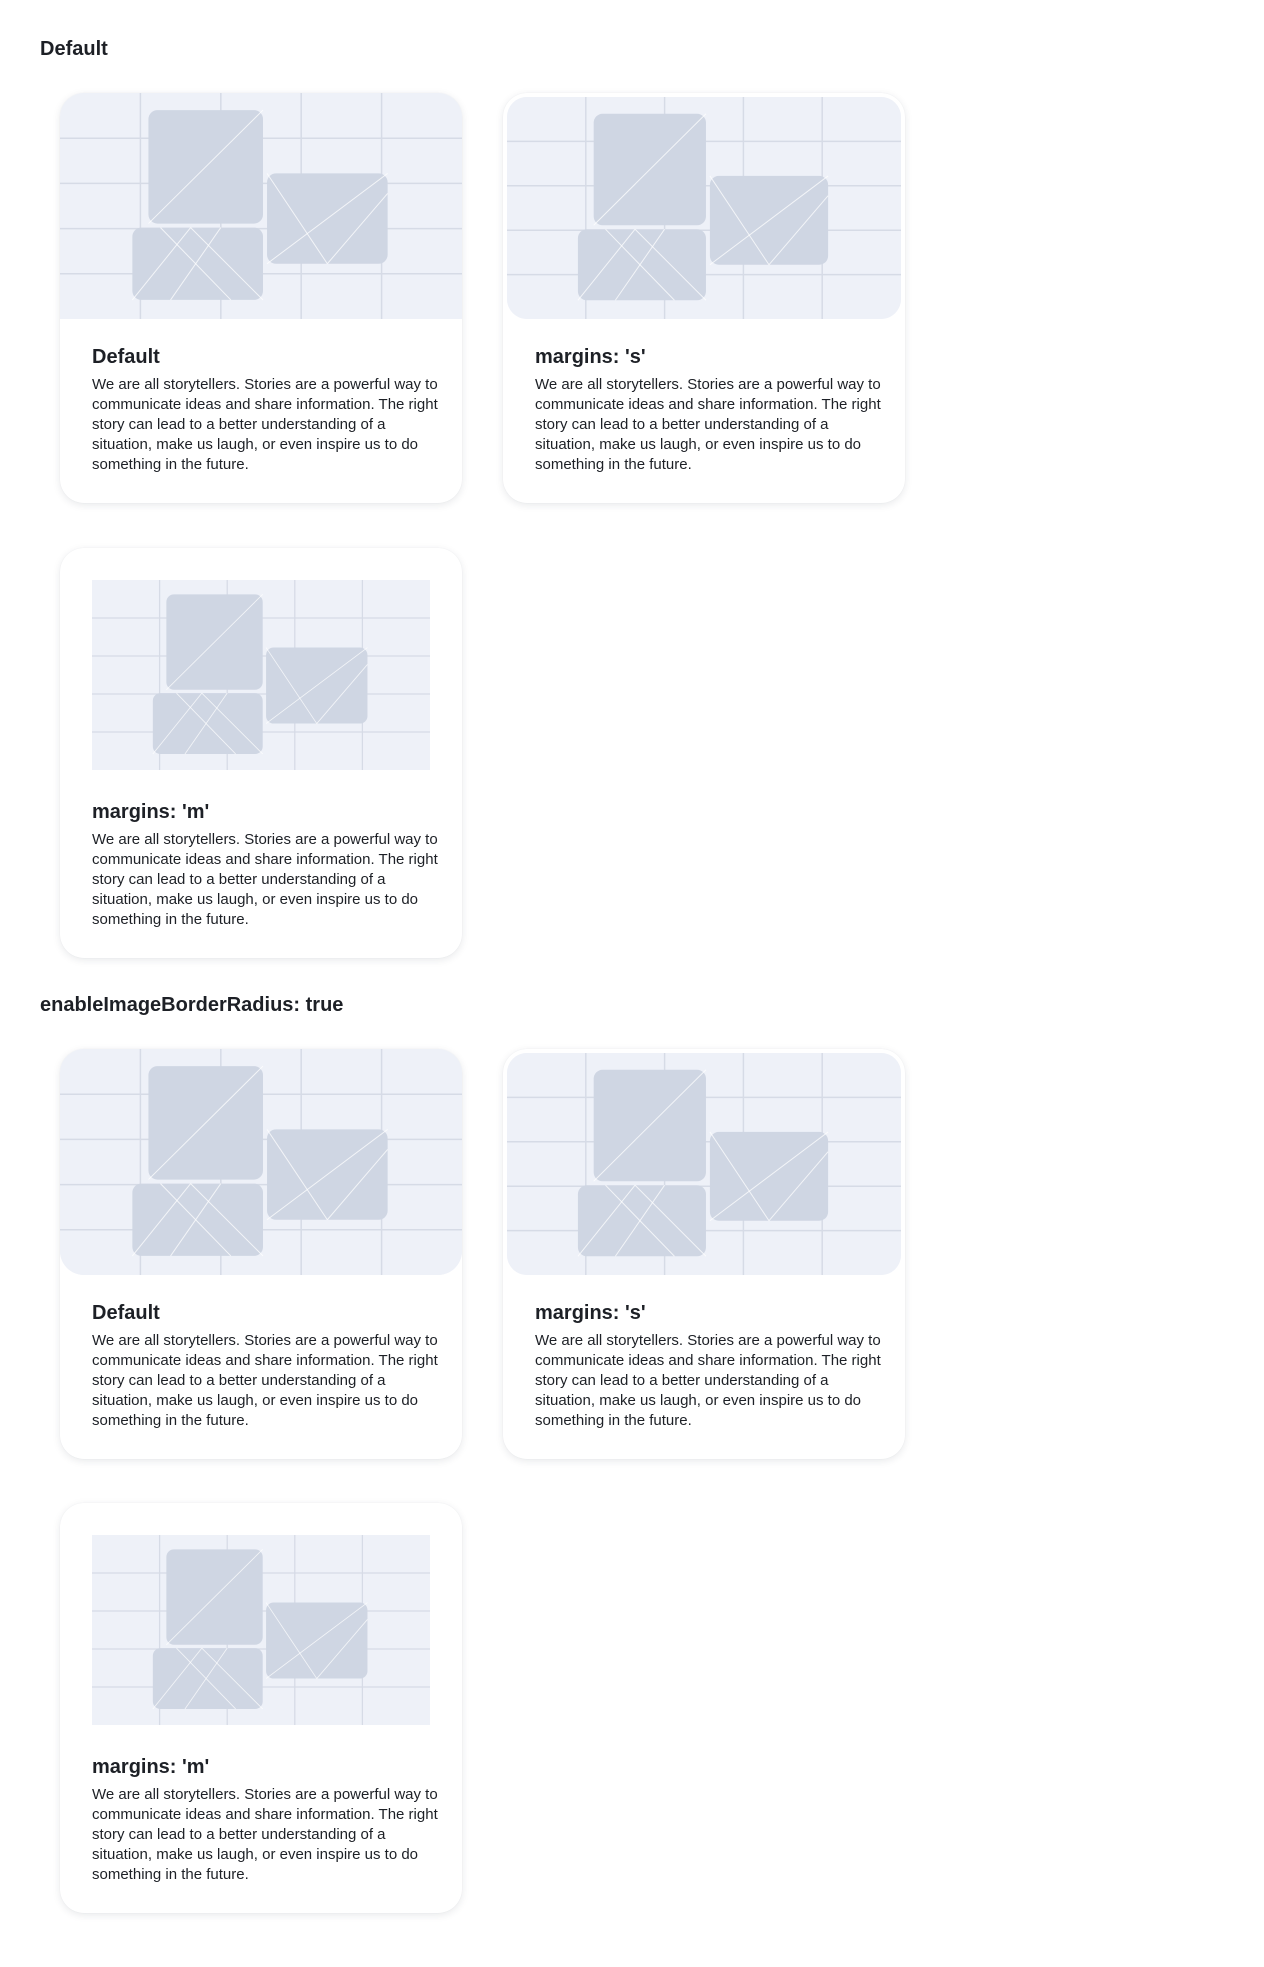 Image resolution: width=1264 pixels, height=1967 pixels. Describe the element at coordinates (74, 49) in the screenshot. I see `section-title-default: Default` at that location.